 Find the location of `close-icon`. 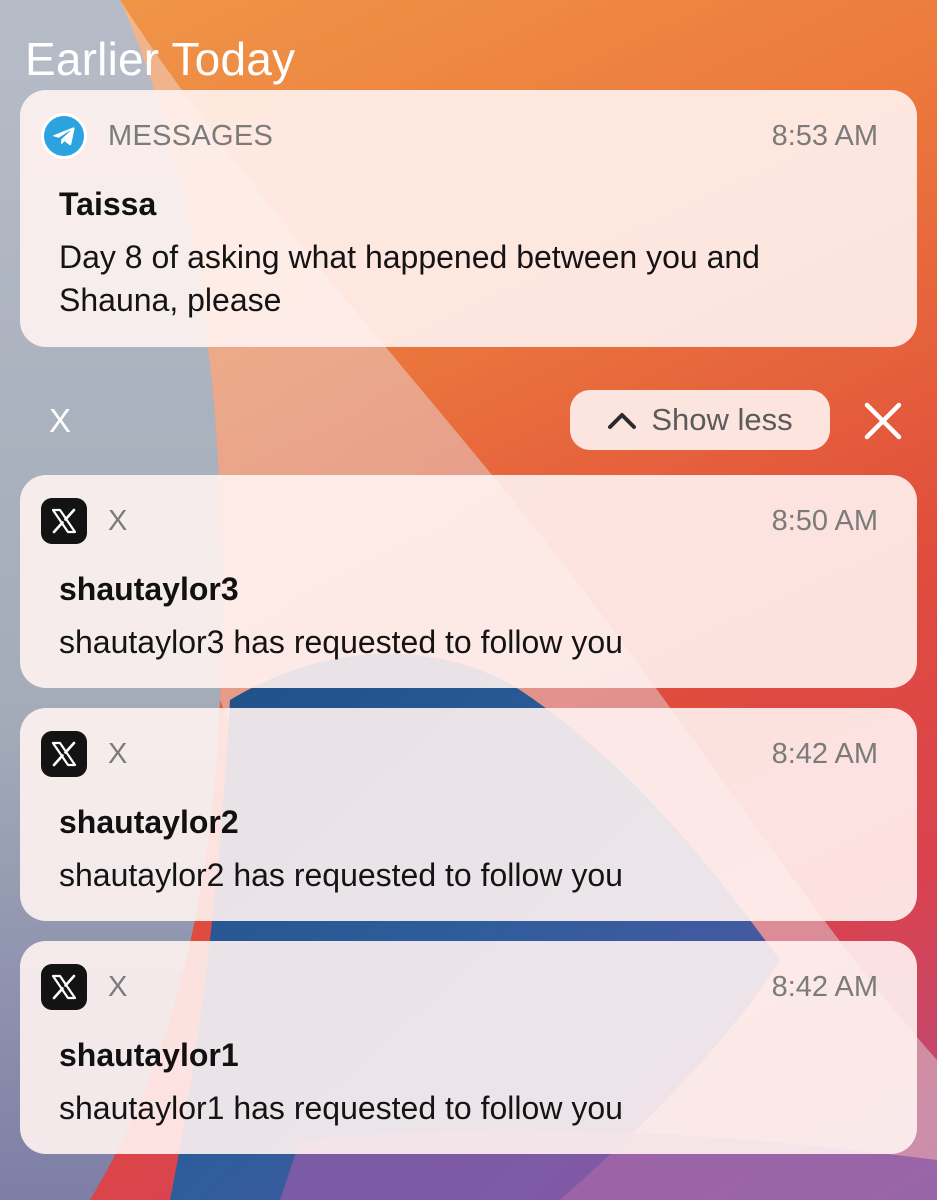

close-icon is located at coordinates (883, 421).